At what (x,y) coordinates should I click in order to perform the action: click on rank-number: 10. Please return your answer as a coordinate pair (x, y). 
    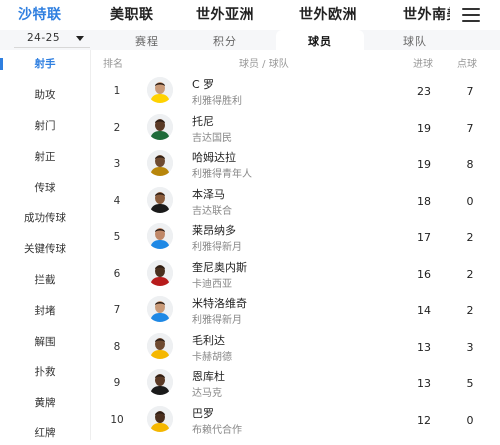
    Looking at the image, I should click on (117, 419).